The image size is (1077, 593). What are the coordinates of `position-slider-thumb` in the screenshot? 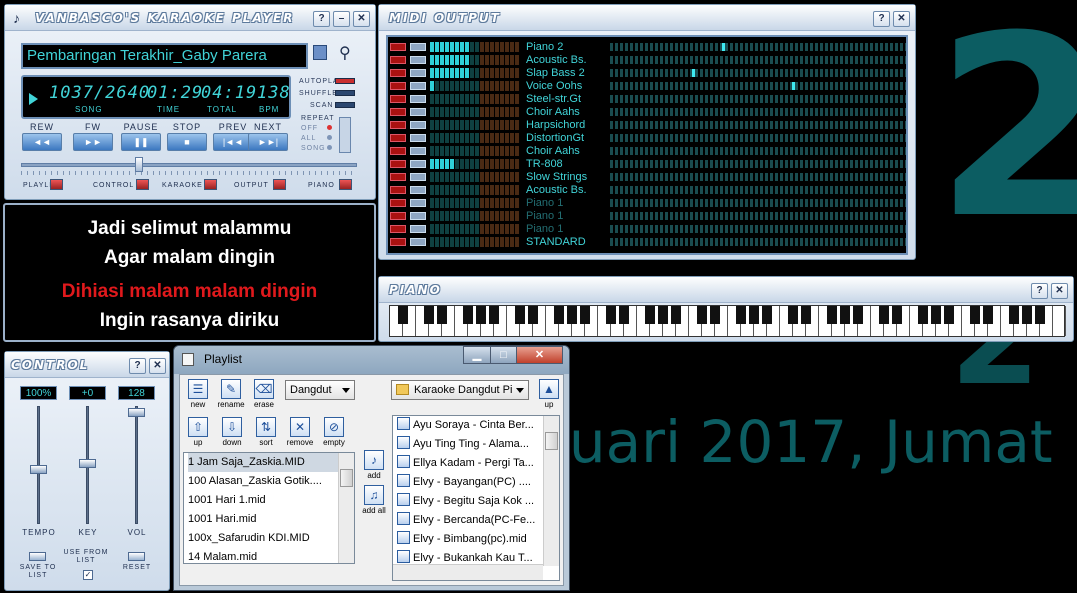 It's located at (139, 164).